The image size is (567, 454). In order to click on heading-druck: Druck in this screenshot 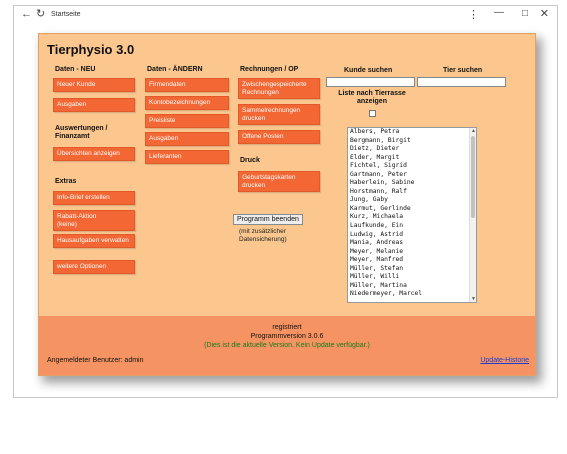, I will do `click(250, 160)`.